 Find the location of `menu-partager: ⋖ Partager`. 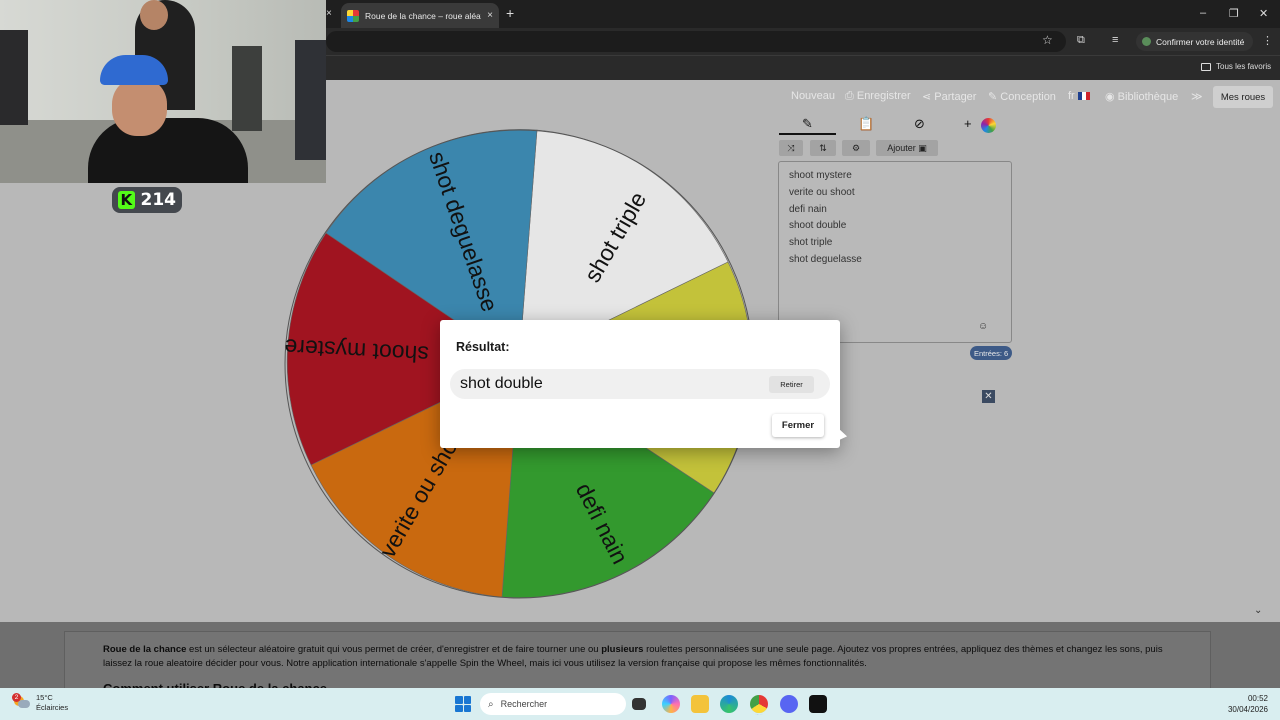

menu-partager: ⋖ Partager is located at coordinates (949, 96).